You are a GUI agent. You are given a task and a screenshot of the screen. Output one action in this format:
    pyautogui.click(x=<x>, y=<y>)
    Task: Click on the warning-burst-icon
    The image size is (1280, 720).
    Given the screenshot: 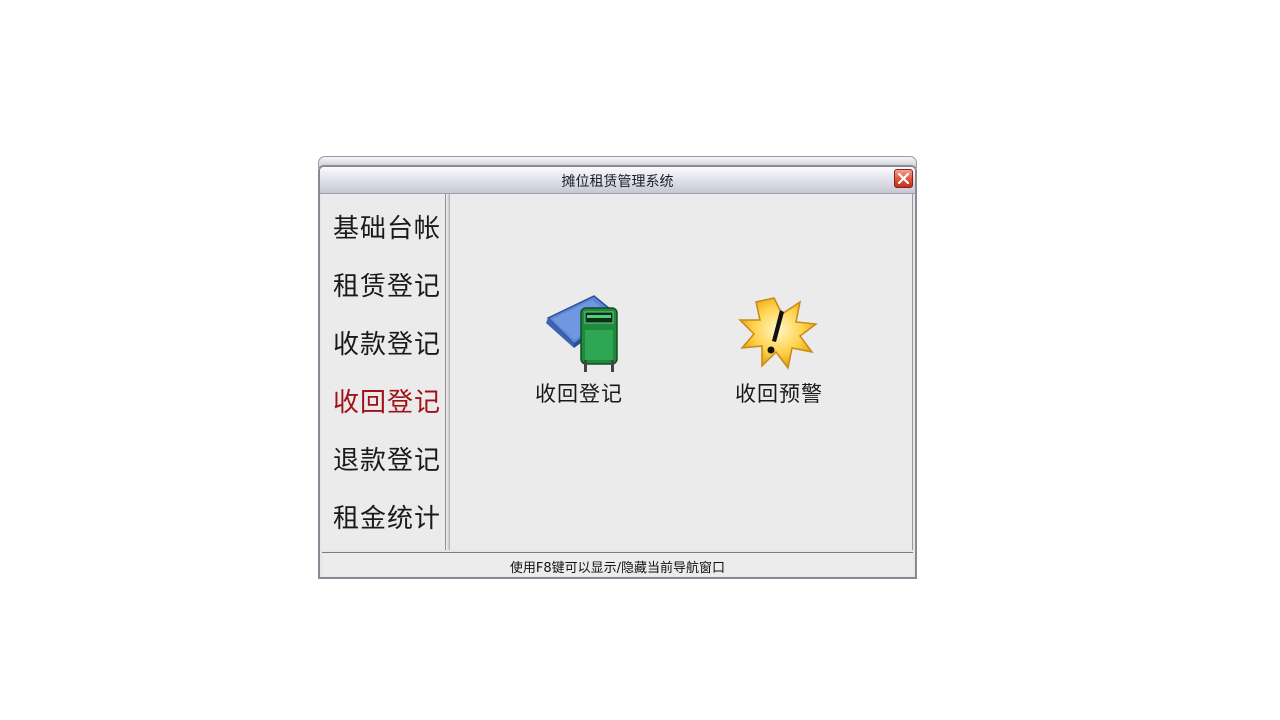 What is the action you would take?
    pyautogui.click(x=779, y=332)
    